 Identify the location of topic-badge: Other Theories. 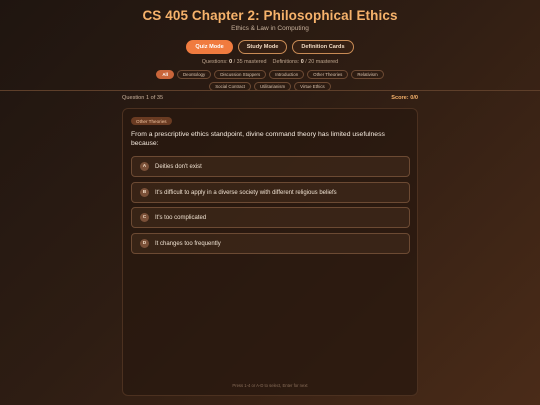
(151, 121).